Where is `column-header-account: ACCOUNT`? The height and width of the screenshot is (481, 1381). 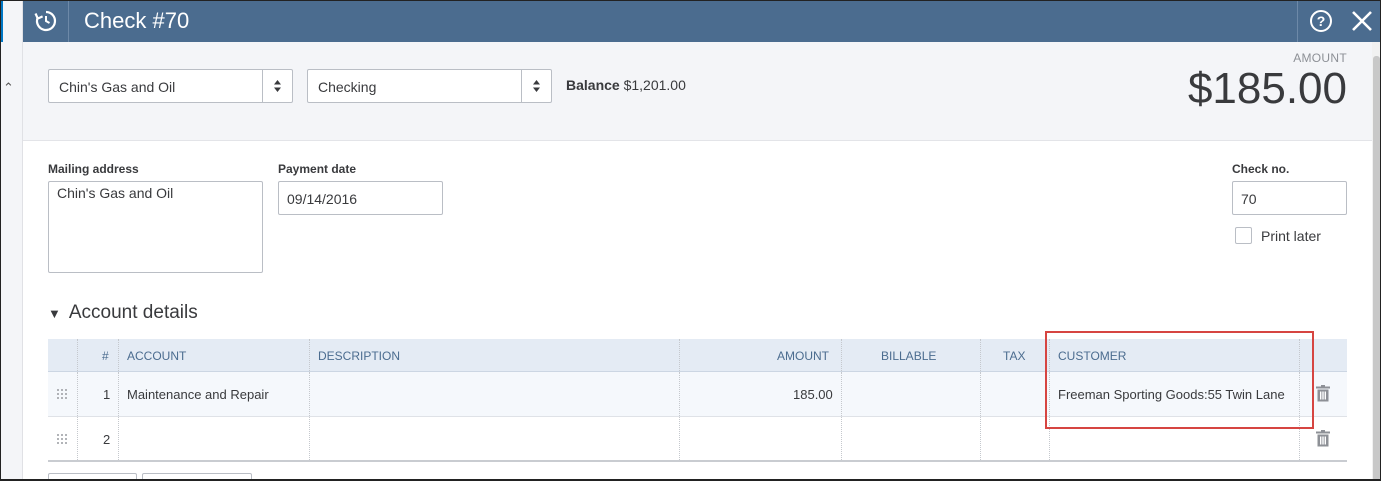 column-header-account: ACCOUNT is located at coordinates (157, 356).